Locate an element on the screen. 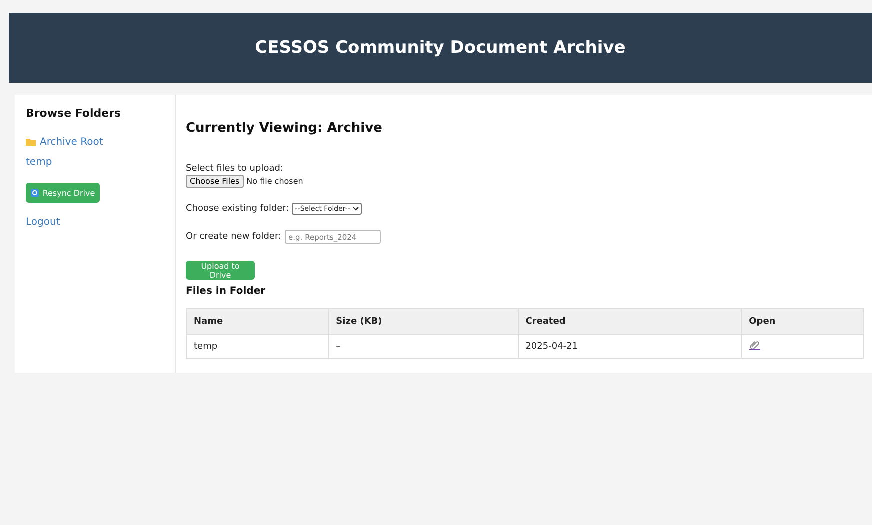 Image resolution: width=872 pixels, height=525 pixels. folder-label: Choose existing folder: is located at coordinates (238, 209).